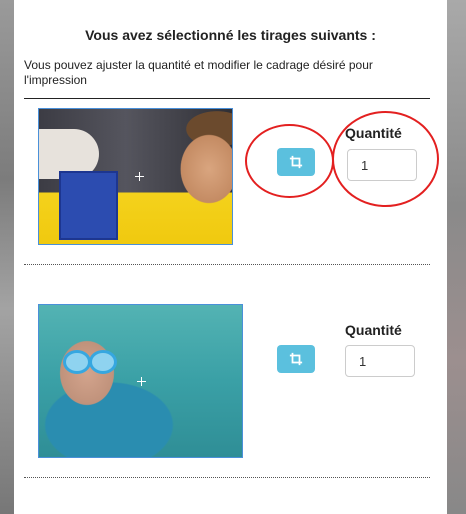  I want to click on annotation-circle-quantity, so click(385, 159).